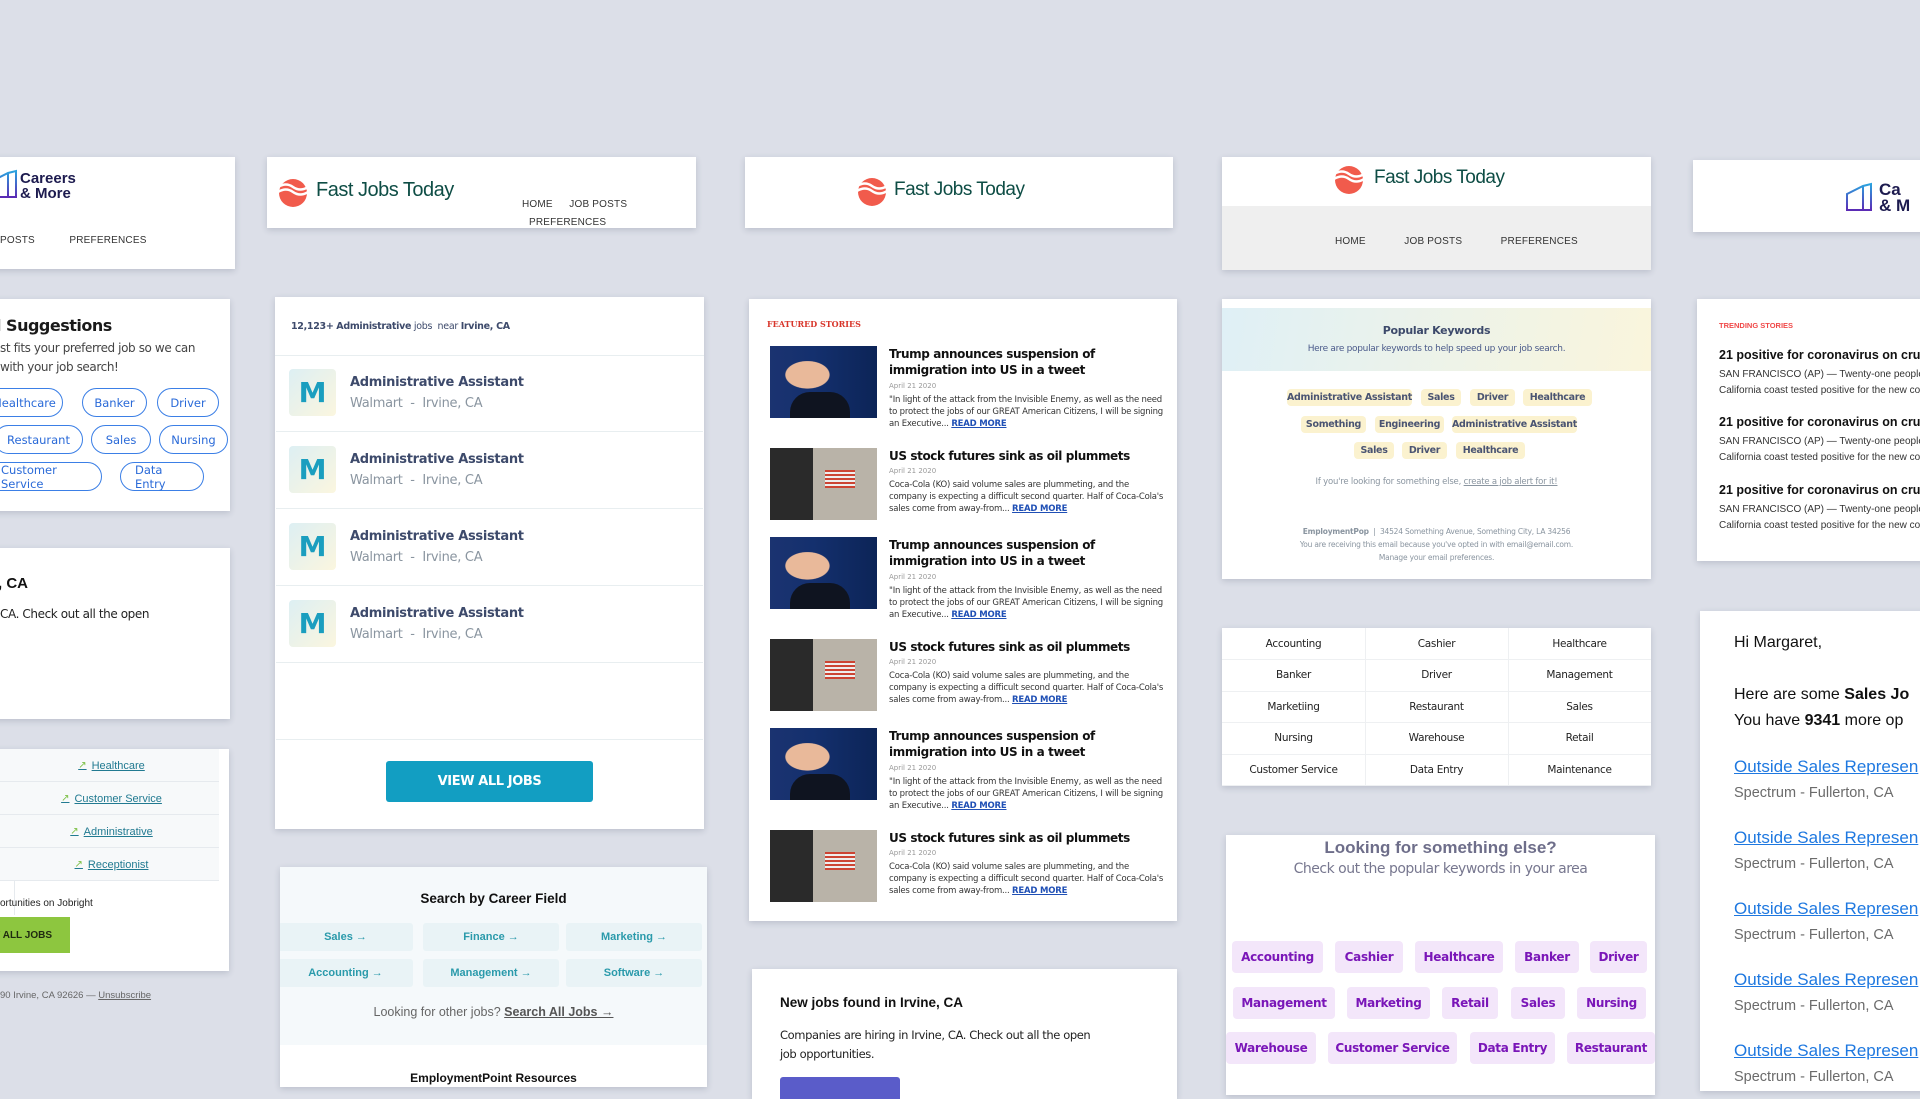 The height and width of the screenshot is (1099, 1920). Describe the element at coordinates (489, 781) in the screenshot. I see `view-all-jobs-button: VIEW ALL JOBS` at that location.